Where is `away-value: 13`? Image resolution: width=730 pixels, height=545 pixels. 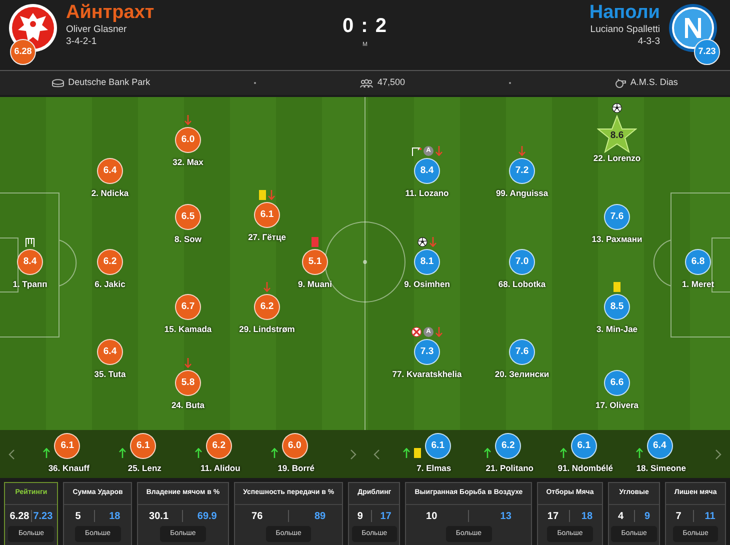 away-value: 13 is located at coordinates (506, 517).